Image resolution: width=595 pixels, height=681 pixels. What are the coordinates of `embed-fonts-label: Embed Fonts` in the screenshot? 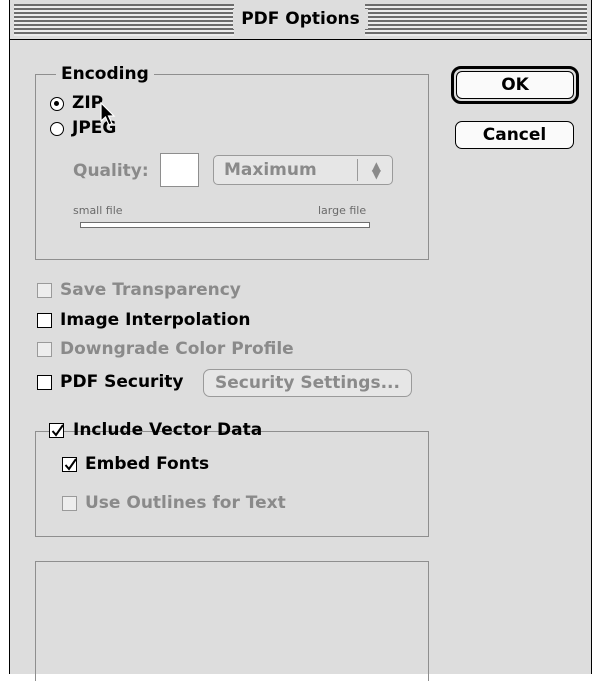 It's located at (147, 464).